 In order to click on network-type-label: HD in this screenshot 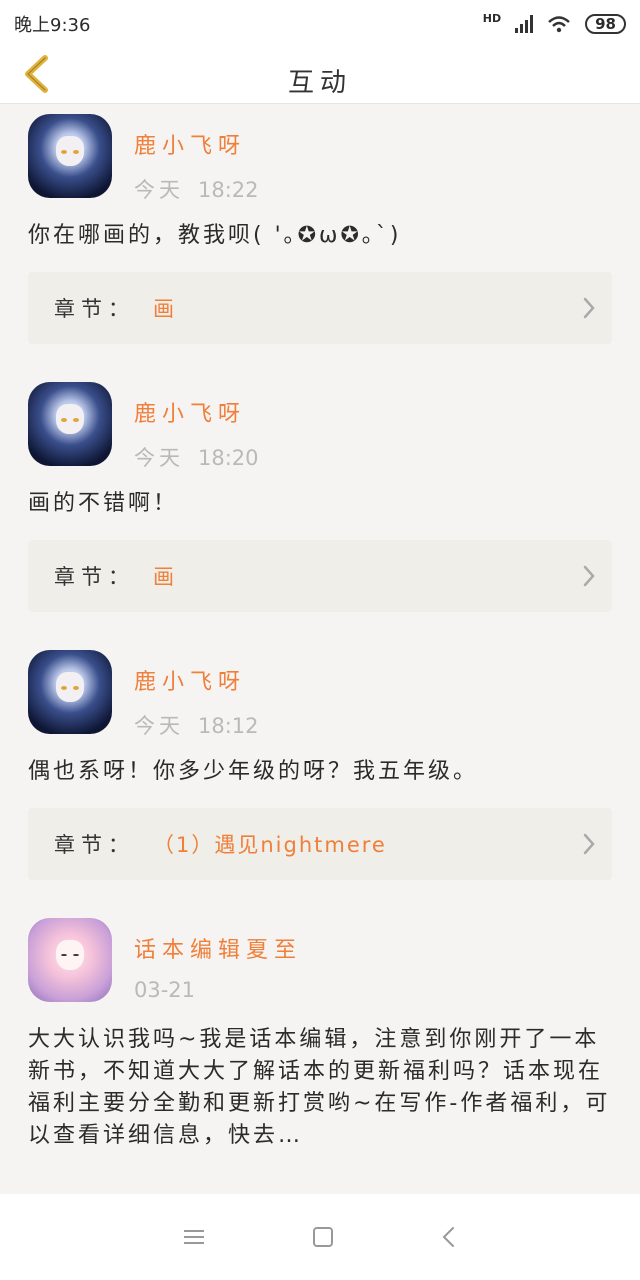, I will do `click(492, 18)`.